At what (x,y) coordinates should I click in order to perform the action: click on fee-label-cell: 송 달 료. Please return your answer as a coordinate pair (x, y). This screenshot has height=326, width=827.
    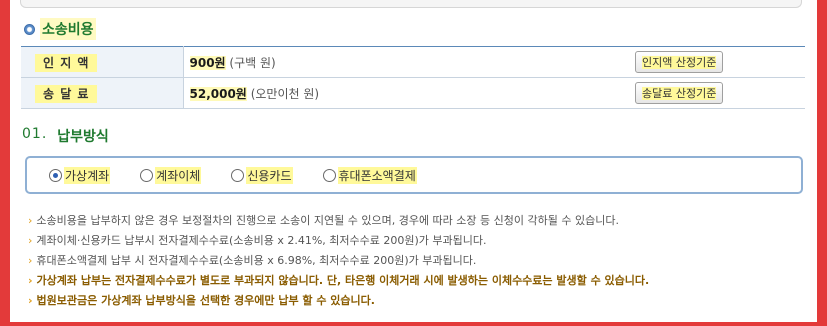
    Looking at the image, I should click on (102, 93).